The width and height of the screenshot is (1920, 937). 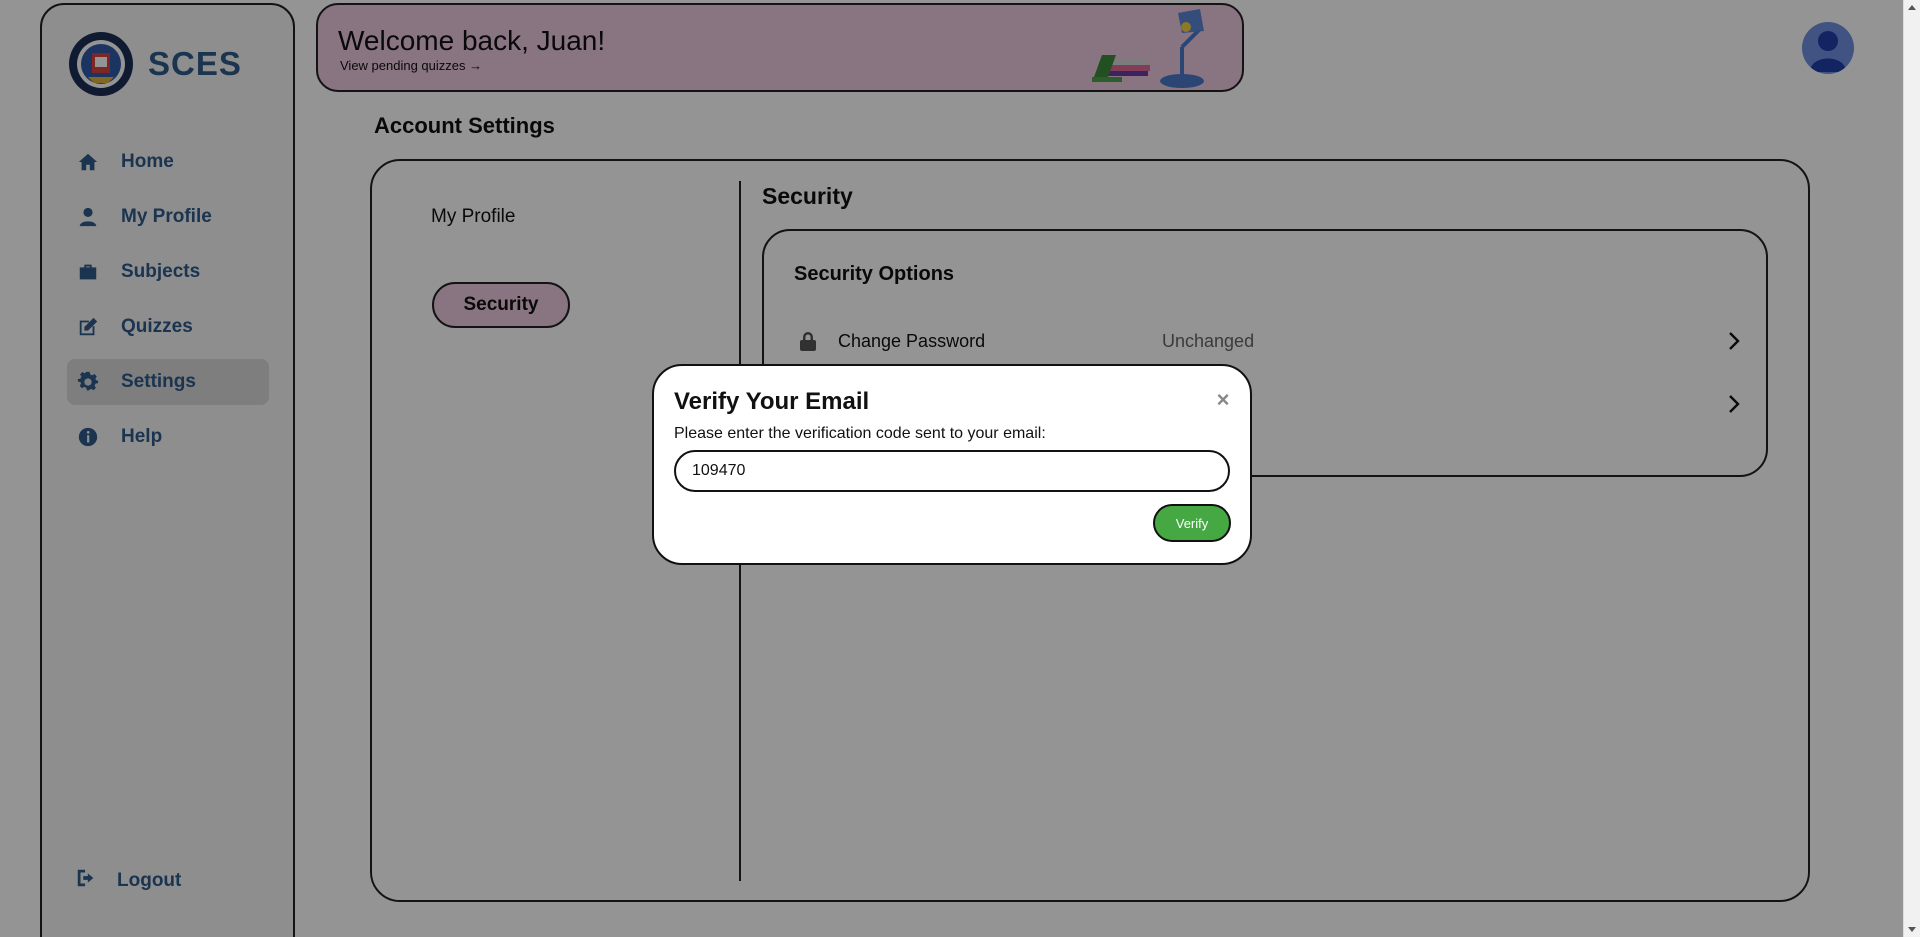 What do you see at coordinates (1912, 929) in the screenshot?
I see `scroll-down-arrow-icon` at bounding box center [1912, 929].